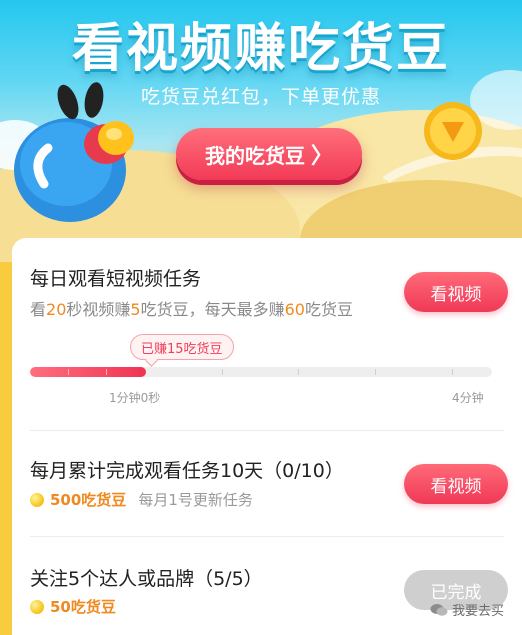  What do you see at coordinates (135, 398) in the screenshot?
I see `progress-mid-label: 1分钟0秒` at bounding box center [135, 398].